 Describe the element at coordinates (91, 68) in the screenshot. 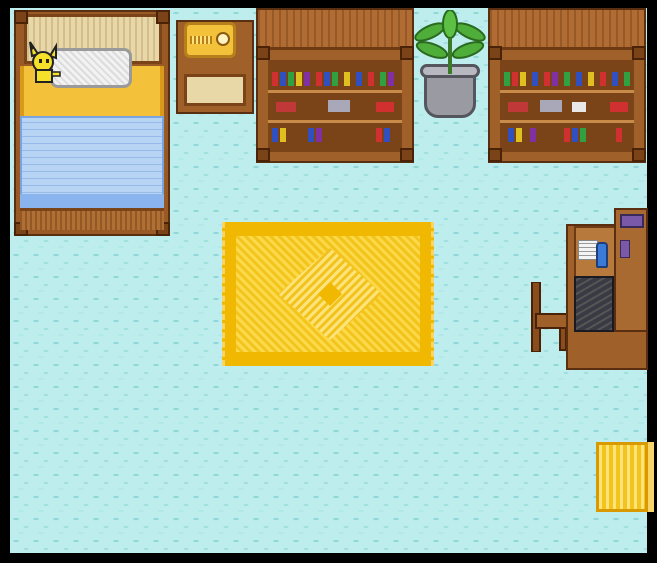

I see `pillow` at that location.